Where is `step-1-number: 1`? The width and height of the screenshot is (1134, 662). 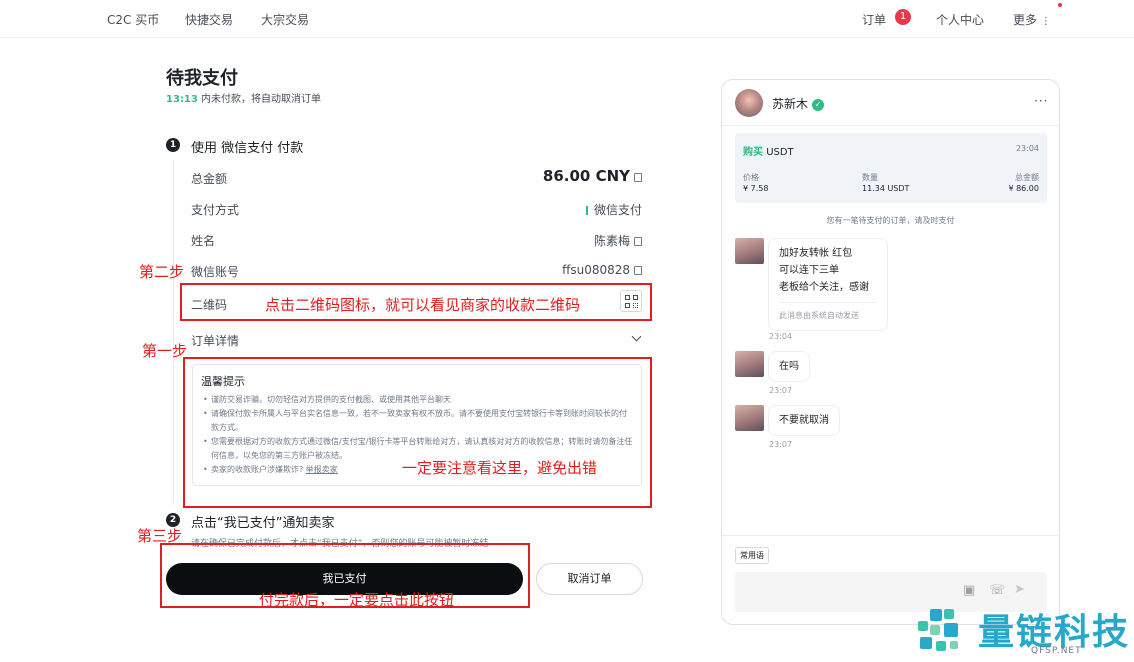
step-1-number: 1 is located at coordinates (173, 145).